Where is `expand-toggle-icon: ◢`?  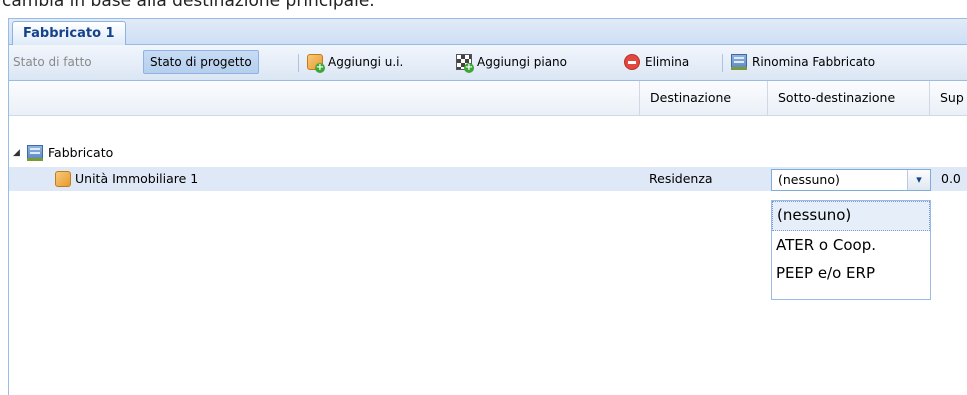 expand-toggle-icon: ◢ is located at coordinates (16, 153).